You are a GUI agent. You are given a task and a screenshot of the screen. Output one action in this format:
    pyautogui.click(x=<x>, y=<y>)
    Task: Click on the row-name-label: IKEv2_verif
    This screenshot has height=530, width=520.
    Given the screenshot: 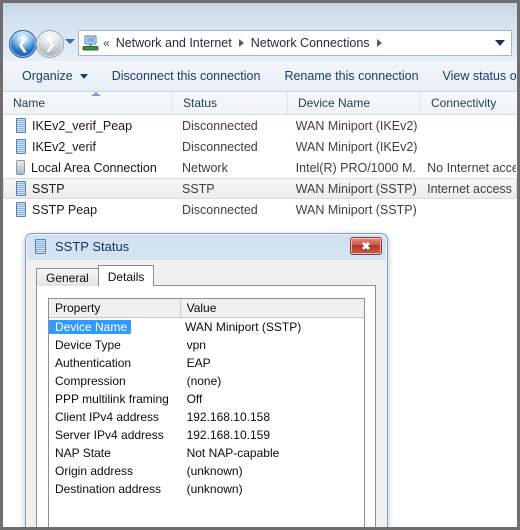 What is the action you would take?
    pyautogui.click(x=64, y=146)
    